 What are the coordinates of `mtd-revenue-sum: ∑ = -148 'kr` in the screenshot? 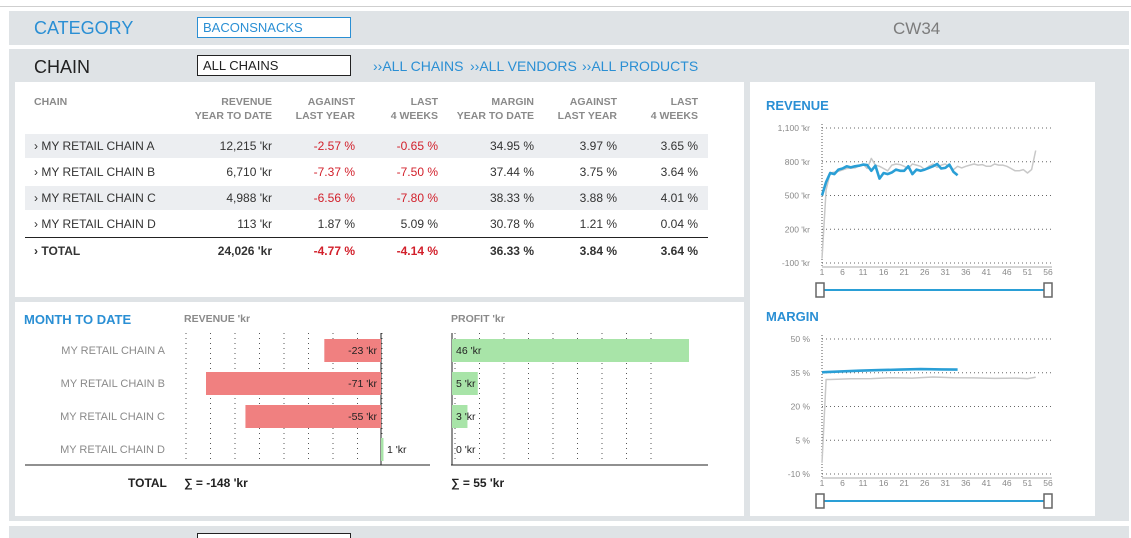 It's located at (216, 483).